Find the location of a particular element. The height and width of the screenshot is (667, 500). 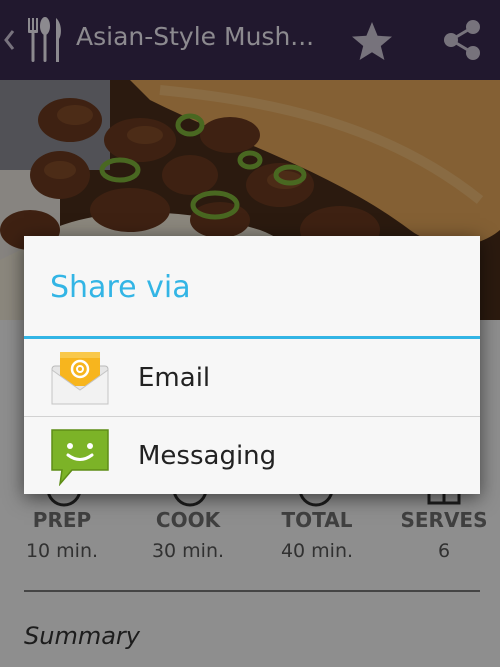

dialog-title: Share via is located at coordinates (120, 287).